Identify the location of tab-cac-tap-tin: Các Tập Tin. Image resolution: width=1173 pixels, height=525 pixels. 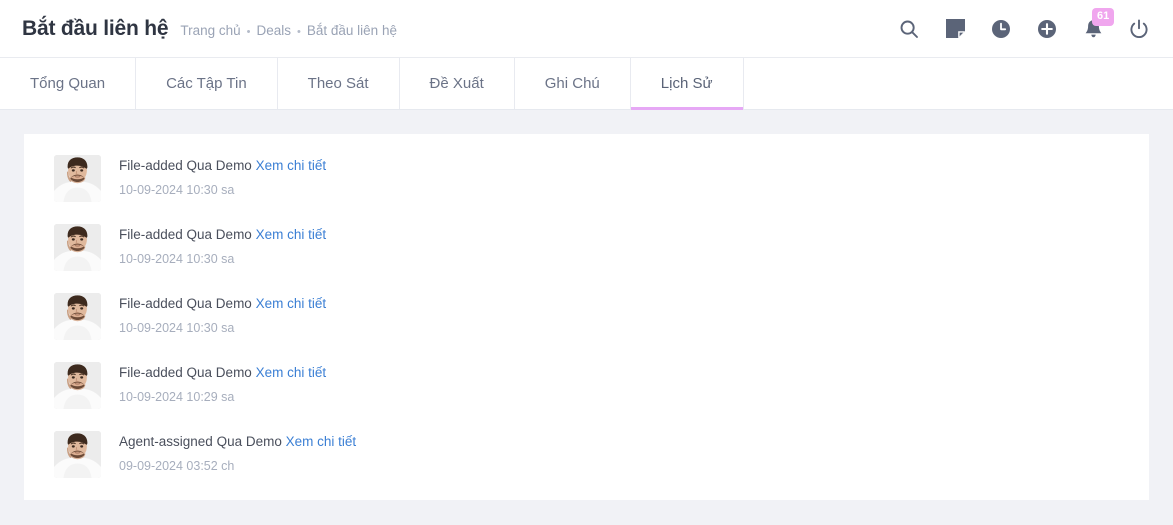
(207, 83).